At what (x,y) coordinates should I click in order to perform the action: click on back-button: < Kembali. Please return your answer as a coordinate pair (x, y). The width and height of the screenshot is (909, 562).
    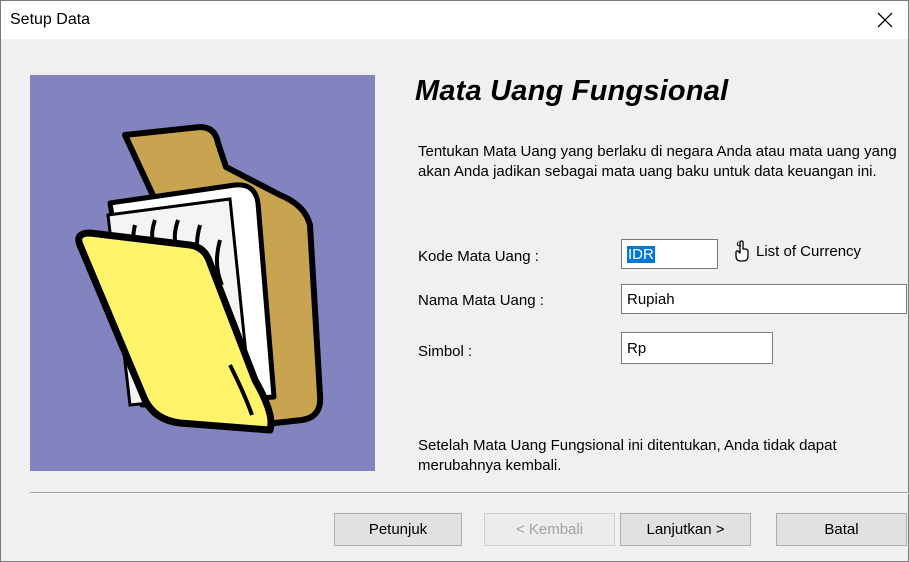
    Looking at the image, I should click on (549, 529).